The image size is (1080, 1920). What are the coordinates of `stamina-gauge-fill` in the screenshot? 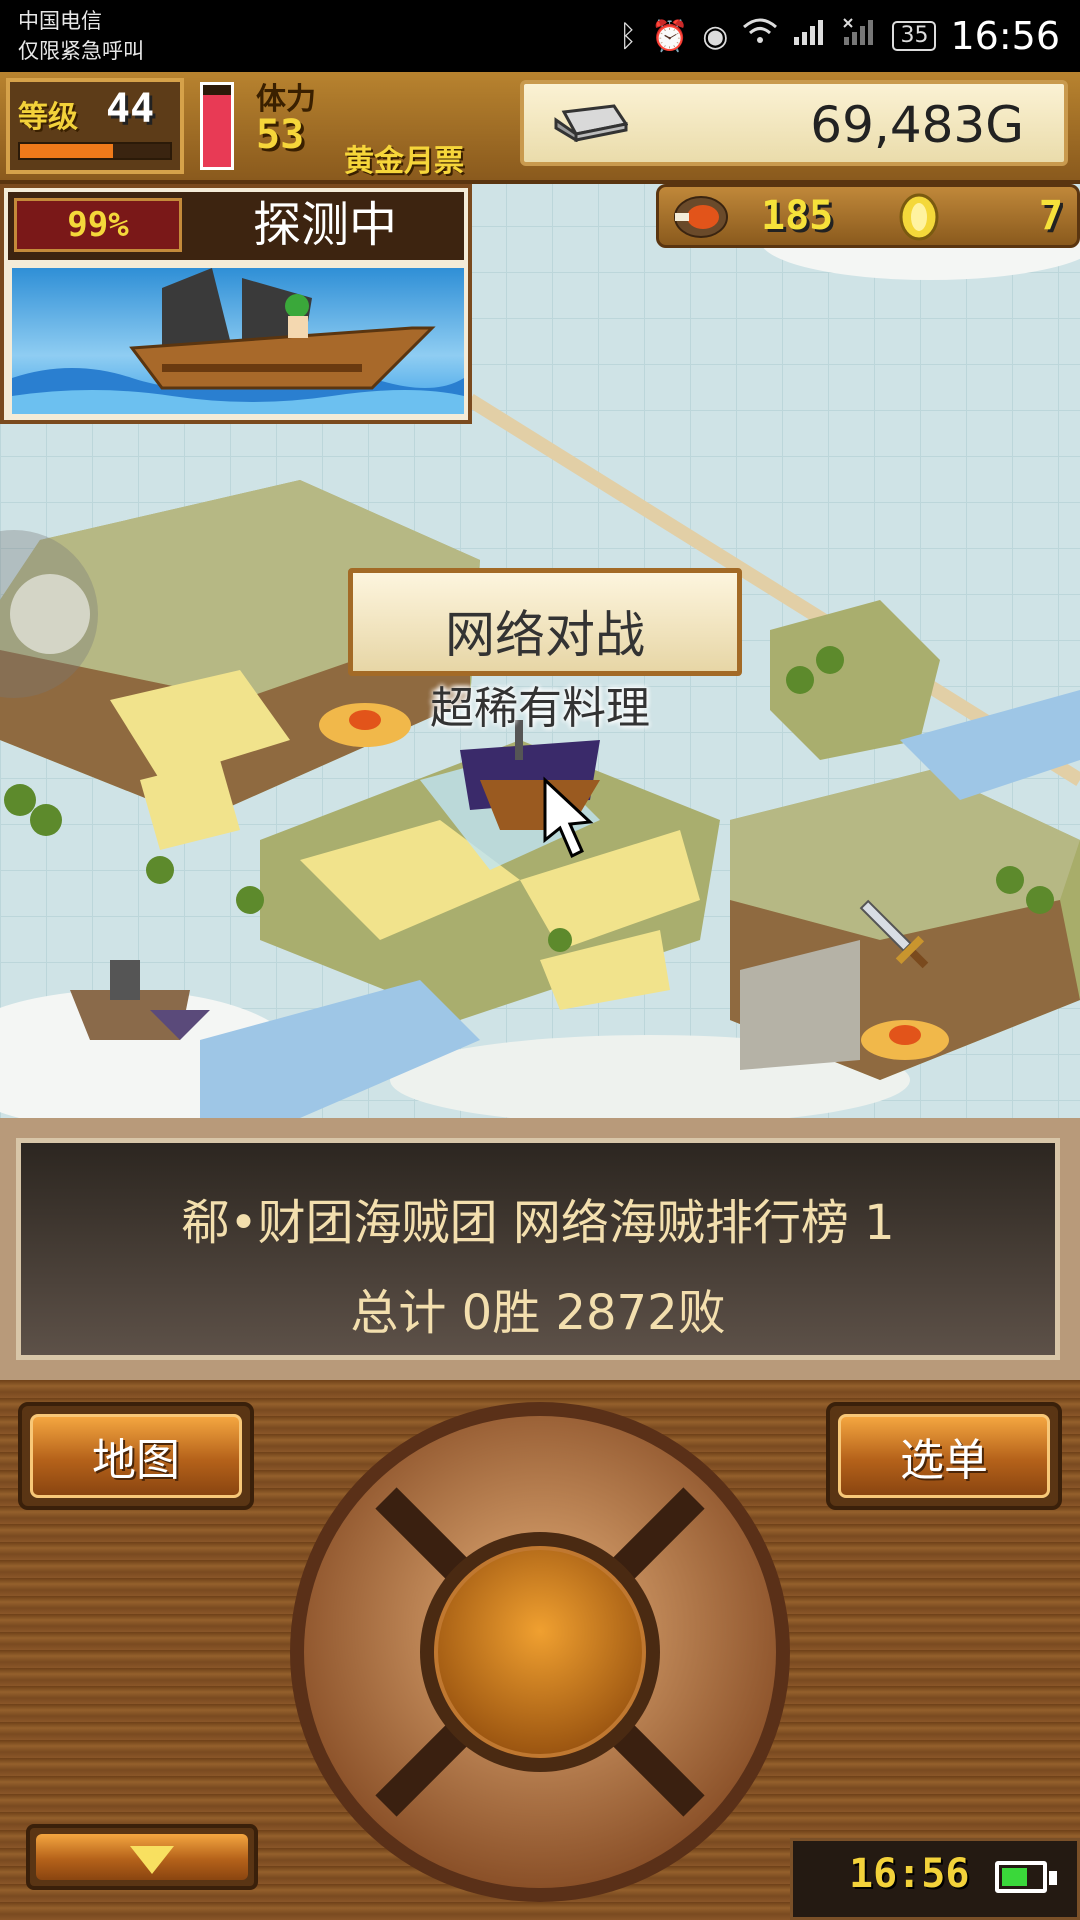 It's located at (217, 130).